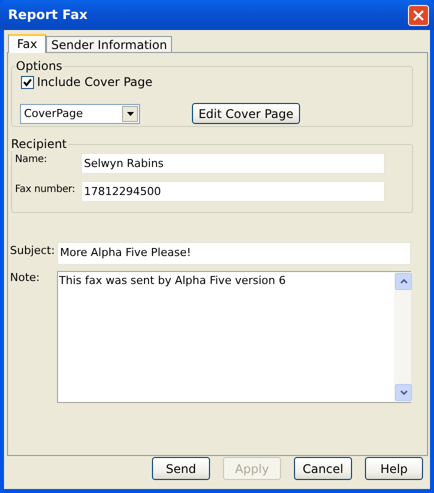 The height and width of the screenshot is (493, 434). I want to click on close-icon, so click(418, 15).